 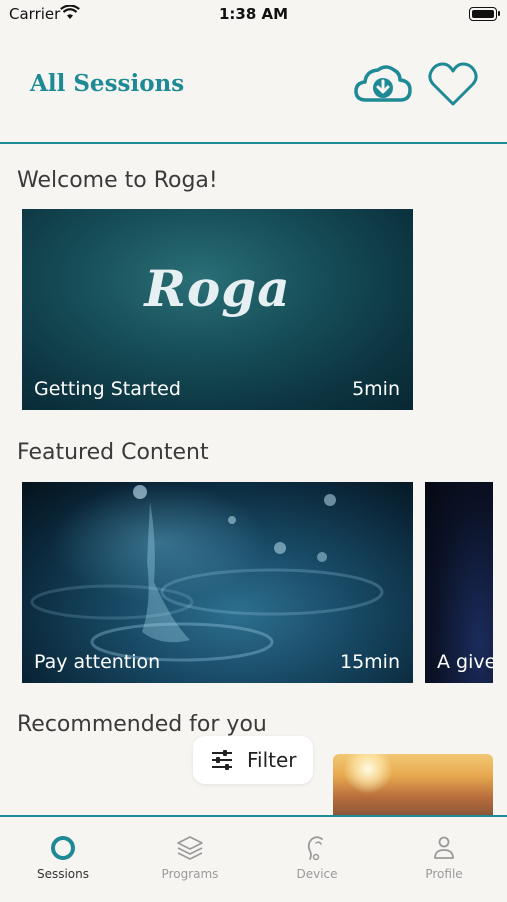 I want to click on layers-icon, so click(x=190, y=848).